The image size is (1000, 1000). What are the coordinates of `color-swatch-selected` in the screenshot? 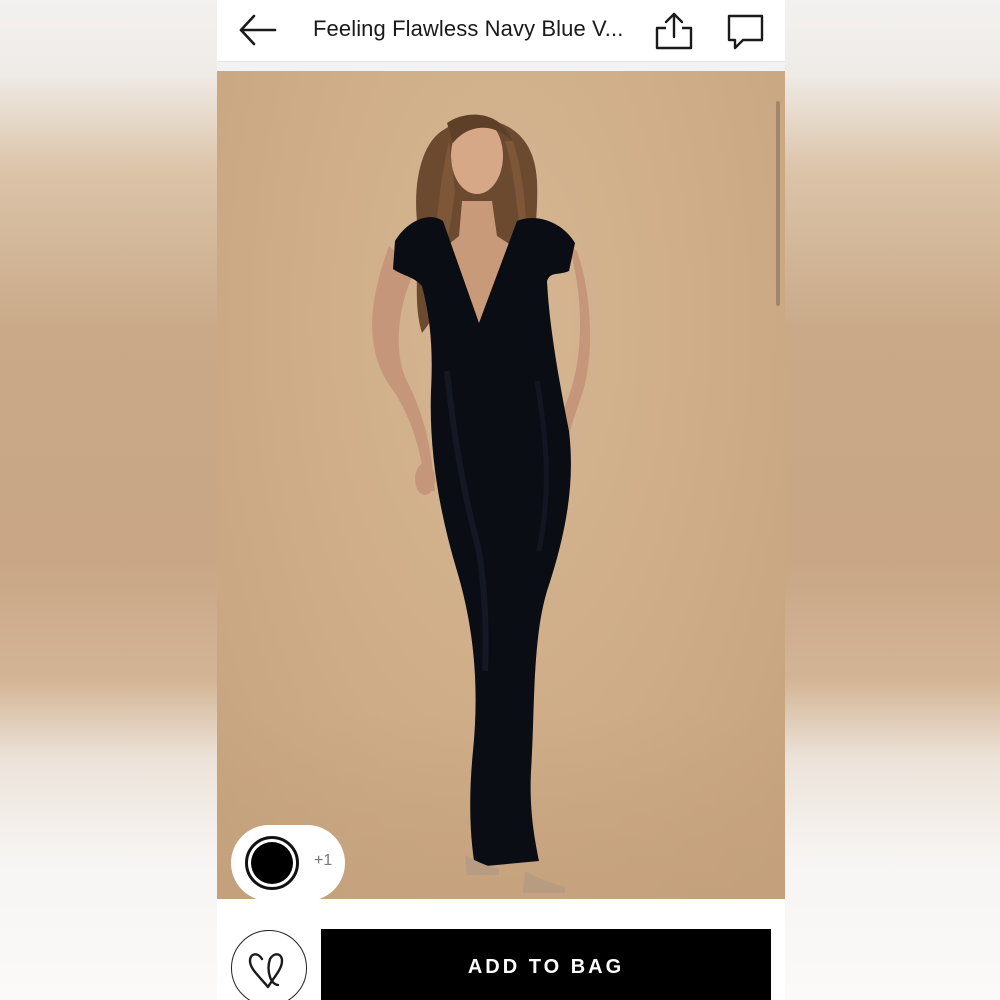 It's located at (272, 863).